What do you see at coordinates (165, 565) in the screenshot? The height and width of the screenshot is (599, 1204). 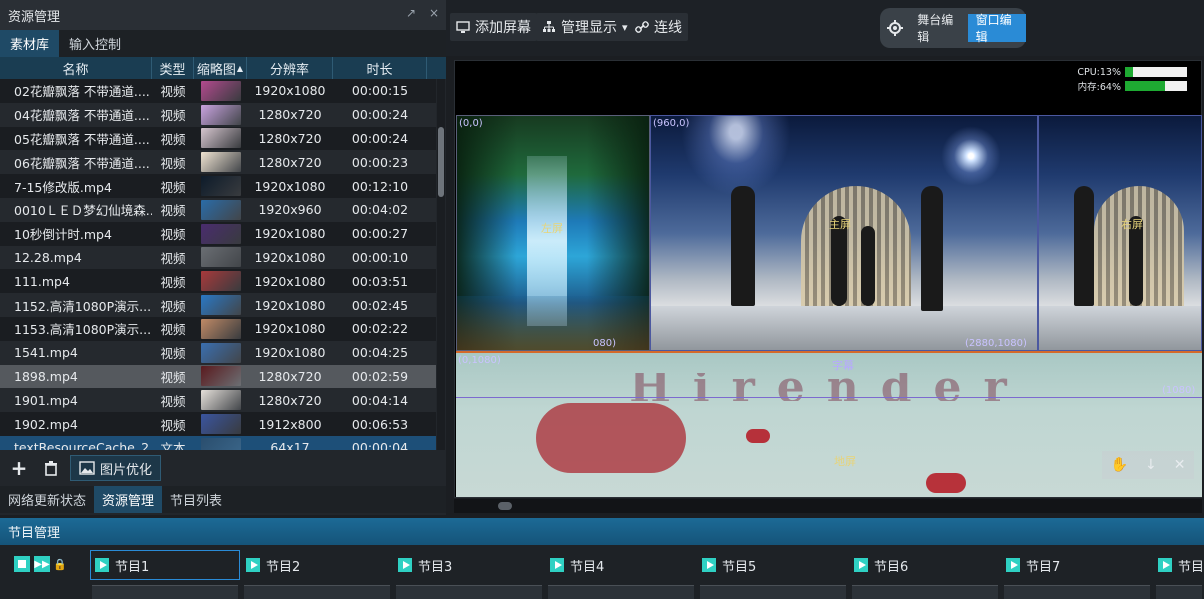 I see `program-tab: 节目1` at bounding box center [165, 565].